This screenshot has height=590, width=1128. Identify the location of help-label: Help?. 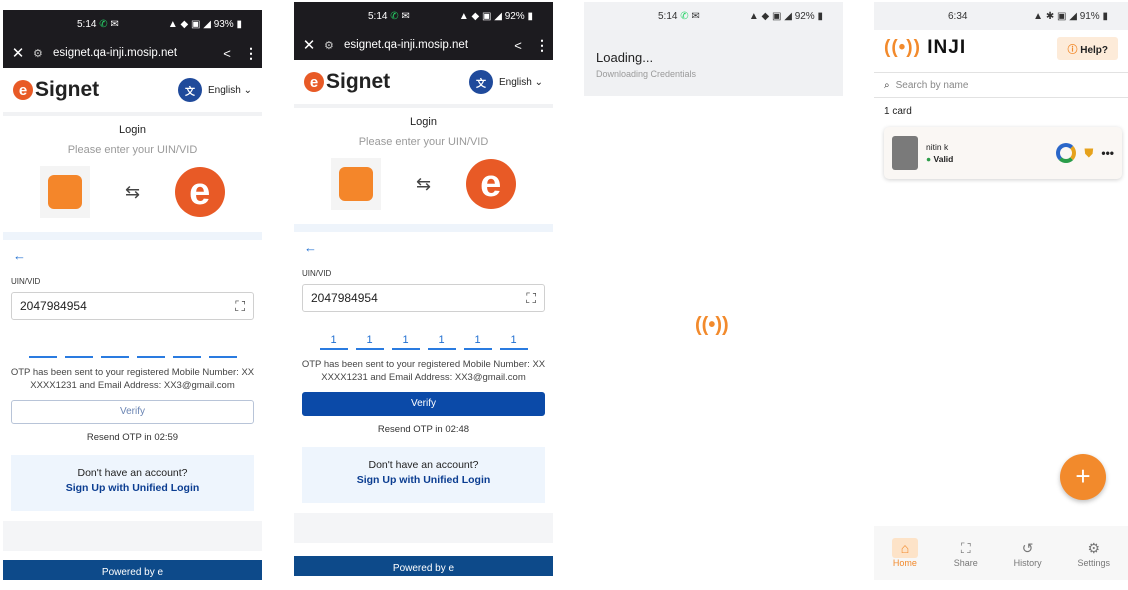
(1094, 50).